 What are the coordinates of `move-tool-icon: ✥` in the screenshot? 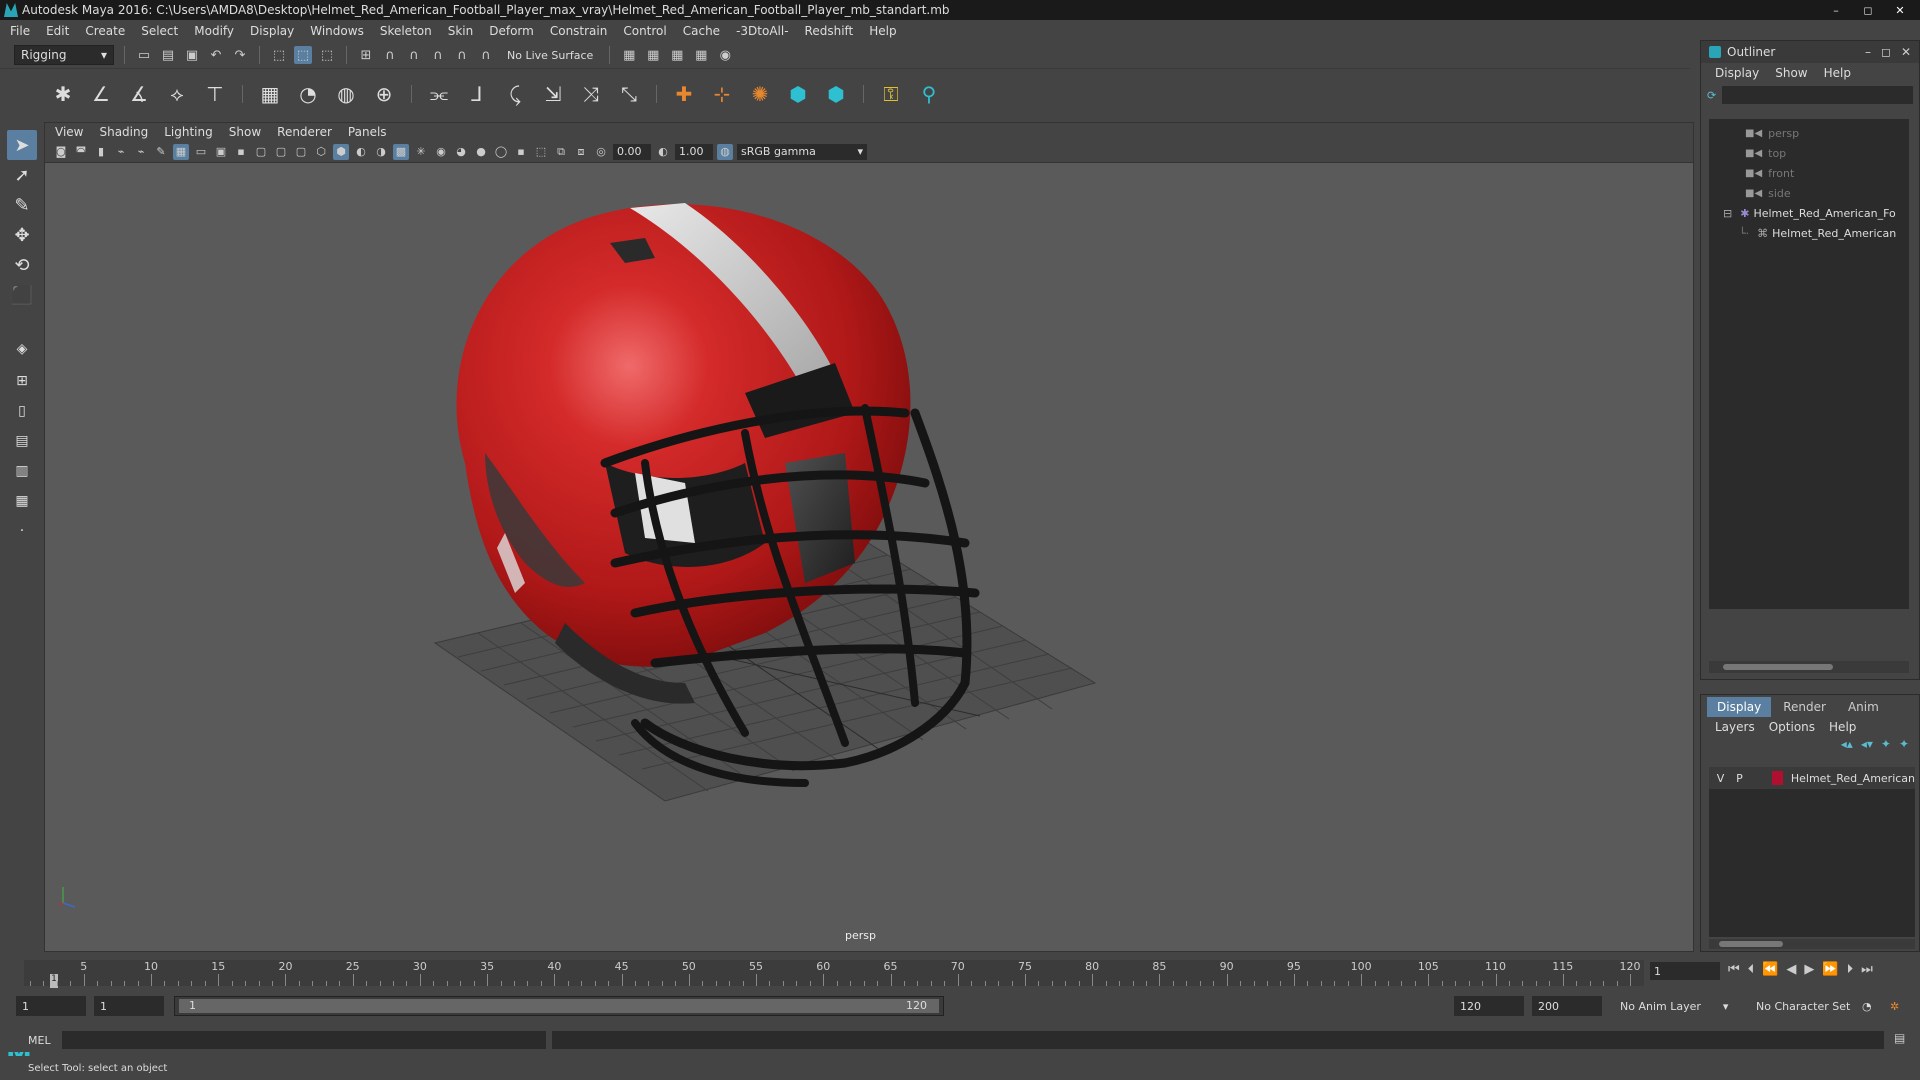 It's located at (22, 235).